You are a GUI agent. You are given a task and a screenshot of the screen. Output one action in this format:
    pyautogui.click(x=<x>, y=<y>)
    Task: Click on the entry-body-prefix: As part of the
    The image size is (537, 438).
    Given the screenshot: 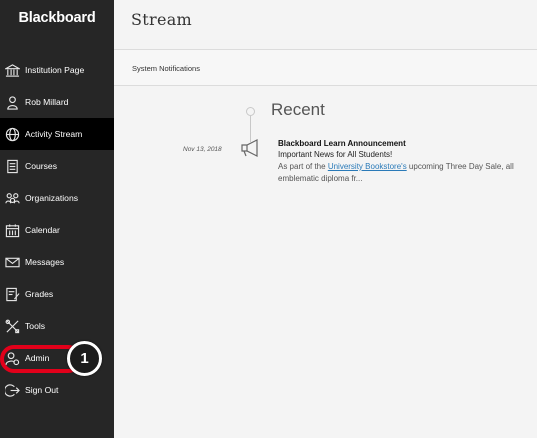 What is the action you would take?
    pyautogui.click(x=303, y=166)
    